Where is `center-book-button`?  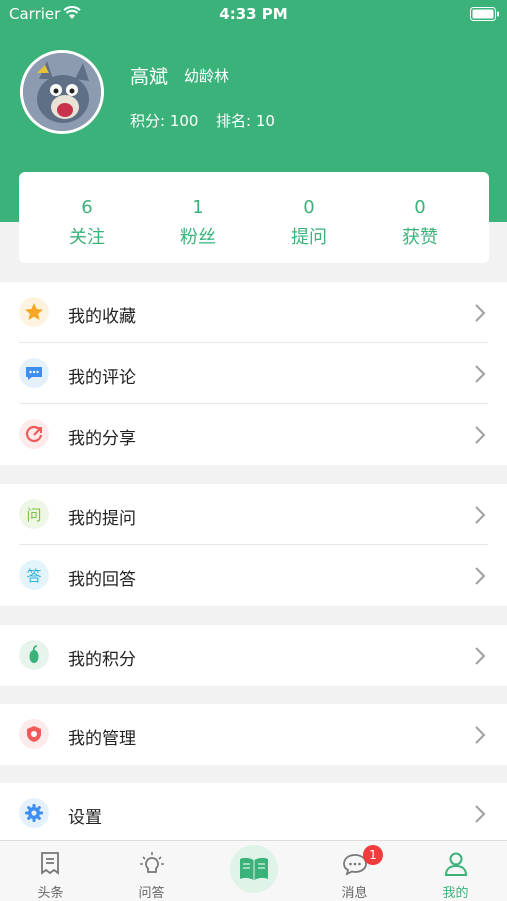 center-book-button is located at coordinates (254, 869).